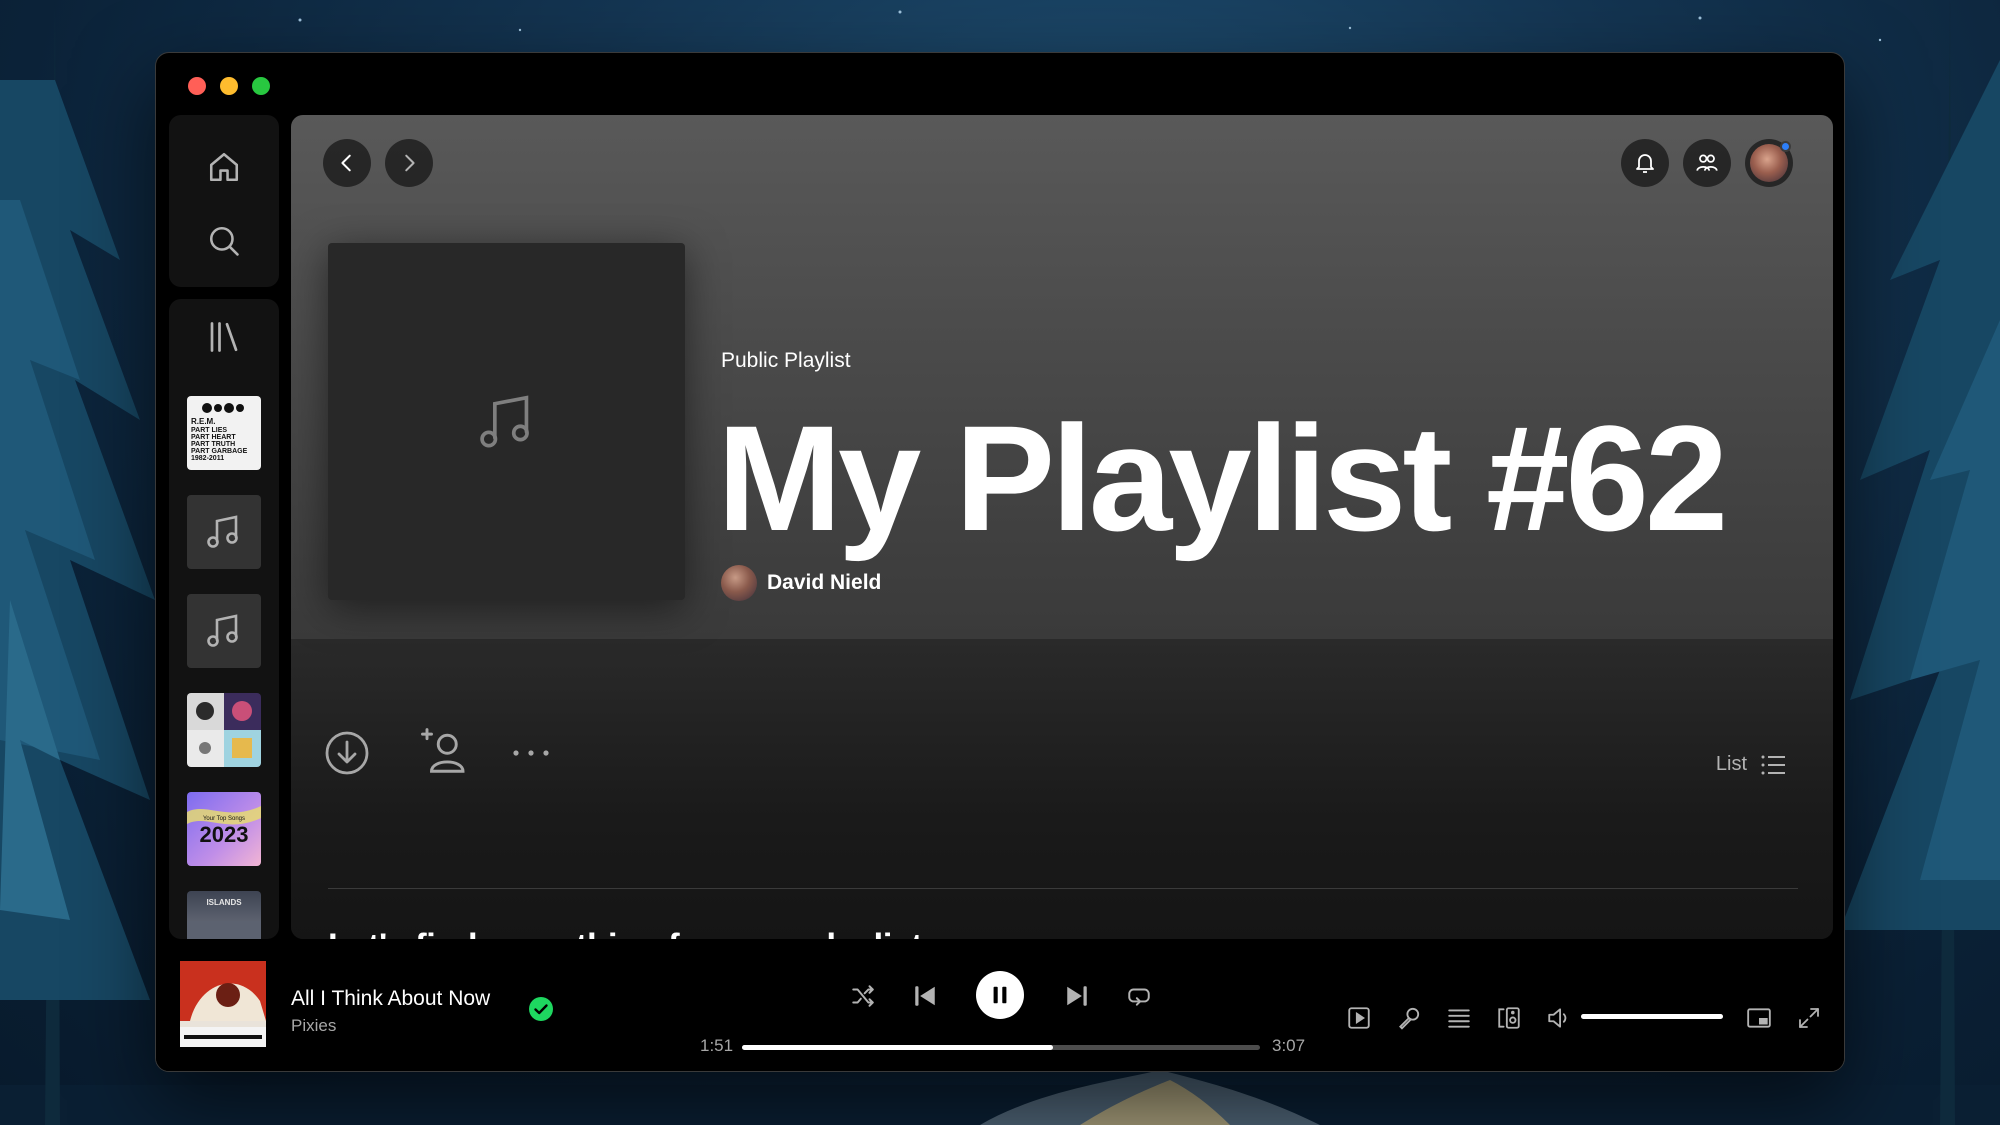  Describe the element at coordinates (824, 583) in the screenshot. I see `owner-name: David Nield` at that location.